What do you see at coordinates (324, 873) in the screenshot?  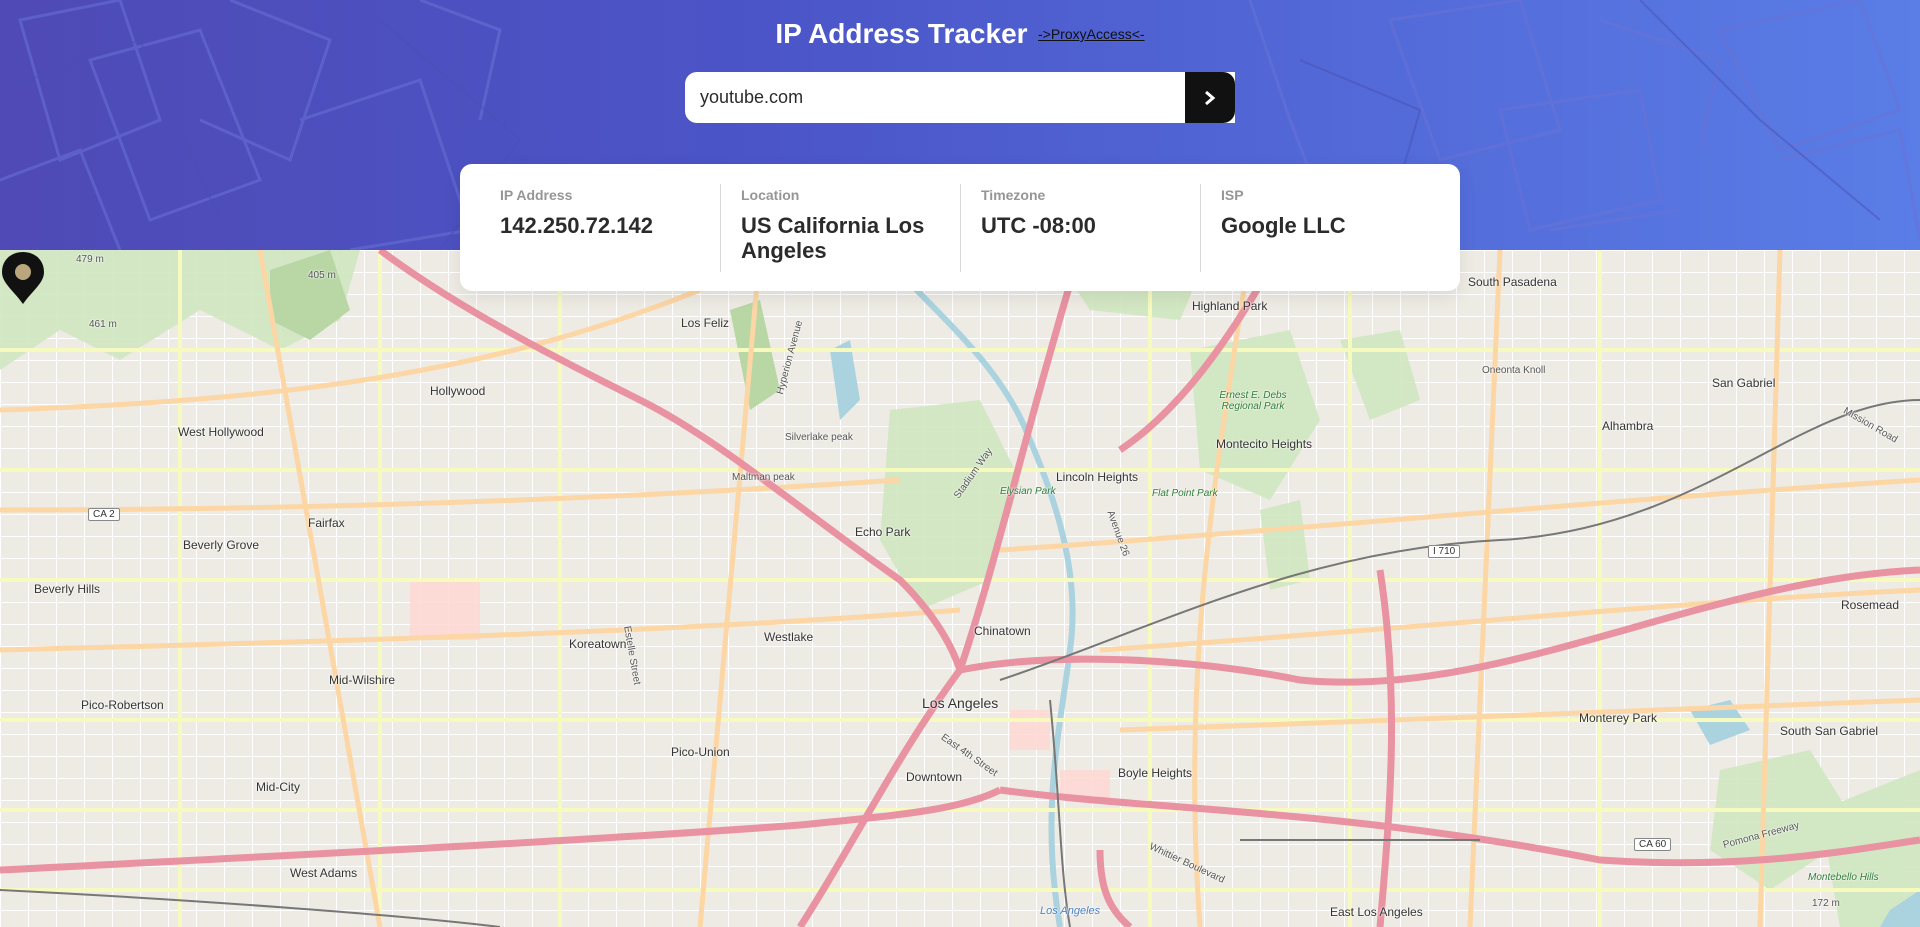 I see `map-label-west-adams: West Adams` at bounding box center [324, 873].